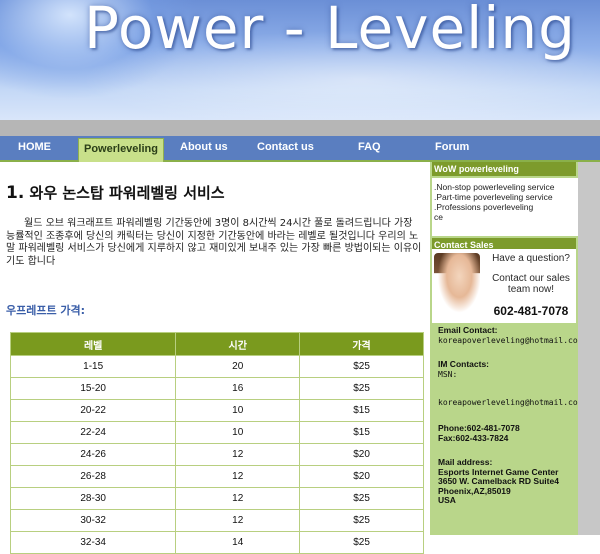  I want to click on table-row: 22-24 10 $15, so click(216, 432).